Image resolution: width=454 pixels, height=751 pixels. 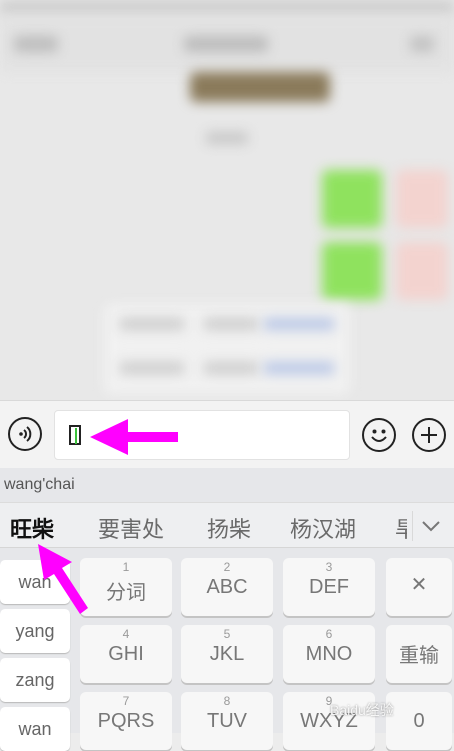 What do you see at coordinates (422, 44) in the screenshot?
I see `more-button` at bounding box center [422, 44].